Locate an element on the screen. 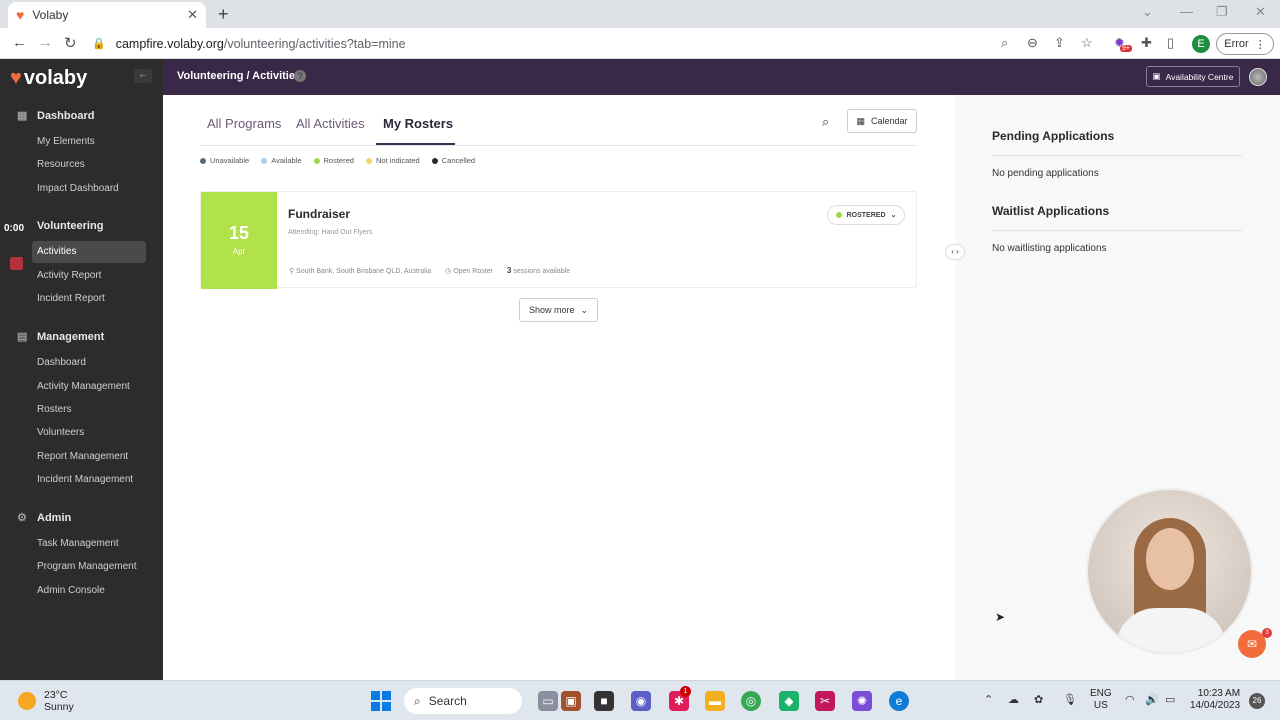 The height and width of the screenshot is (720, 1280). close-tab-icon: ✕ is located at coordinates (192, 15).